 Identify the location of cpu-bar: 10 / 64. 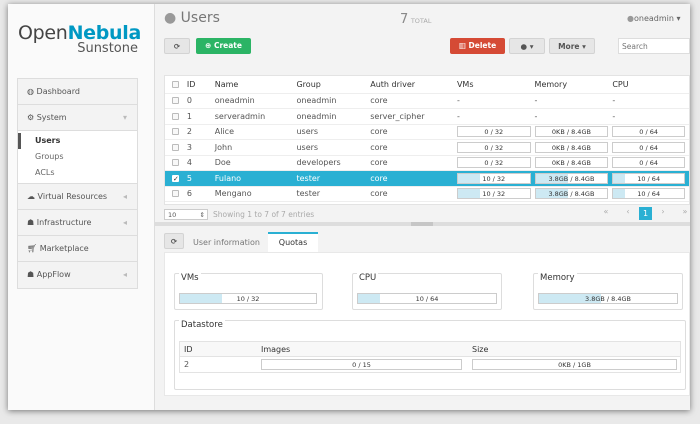
(648, 178).